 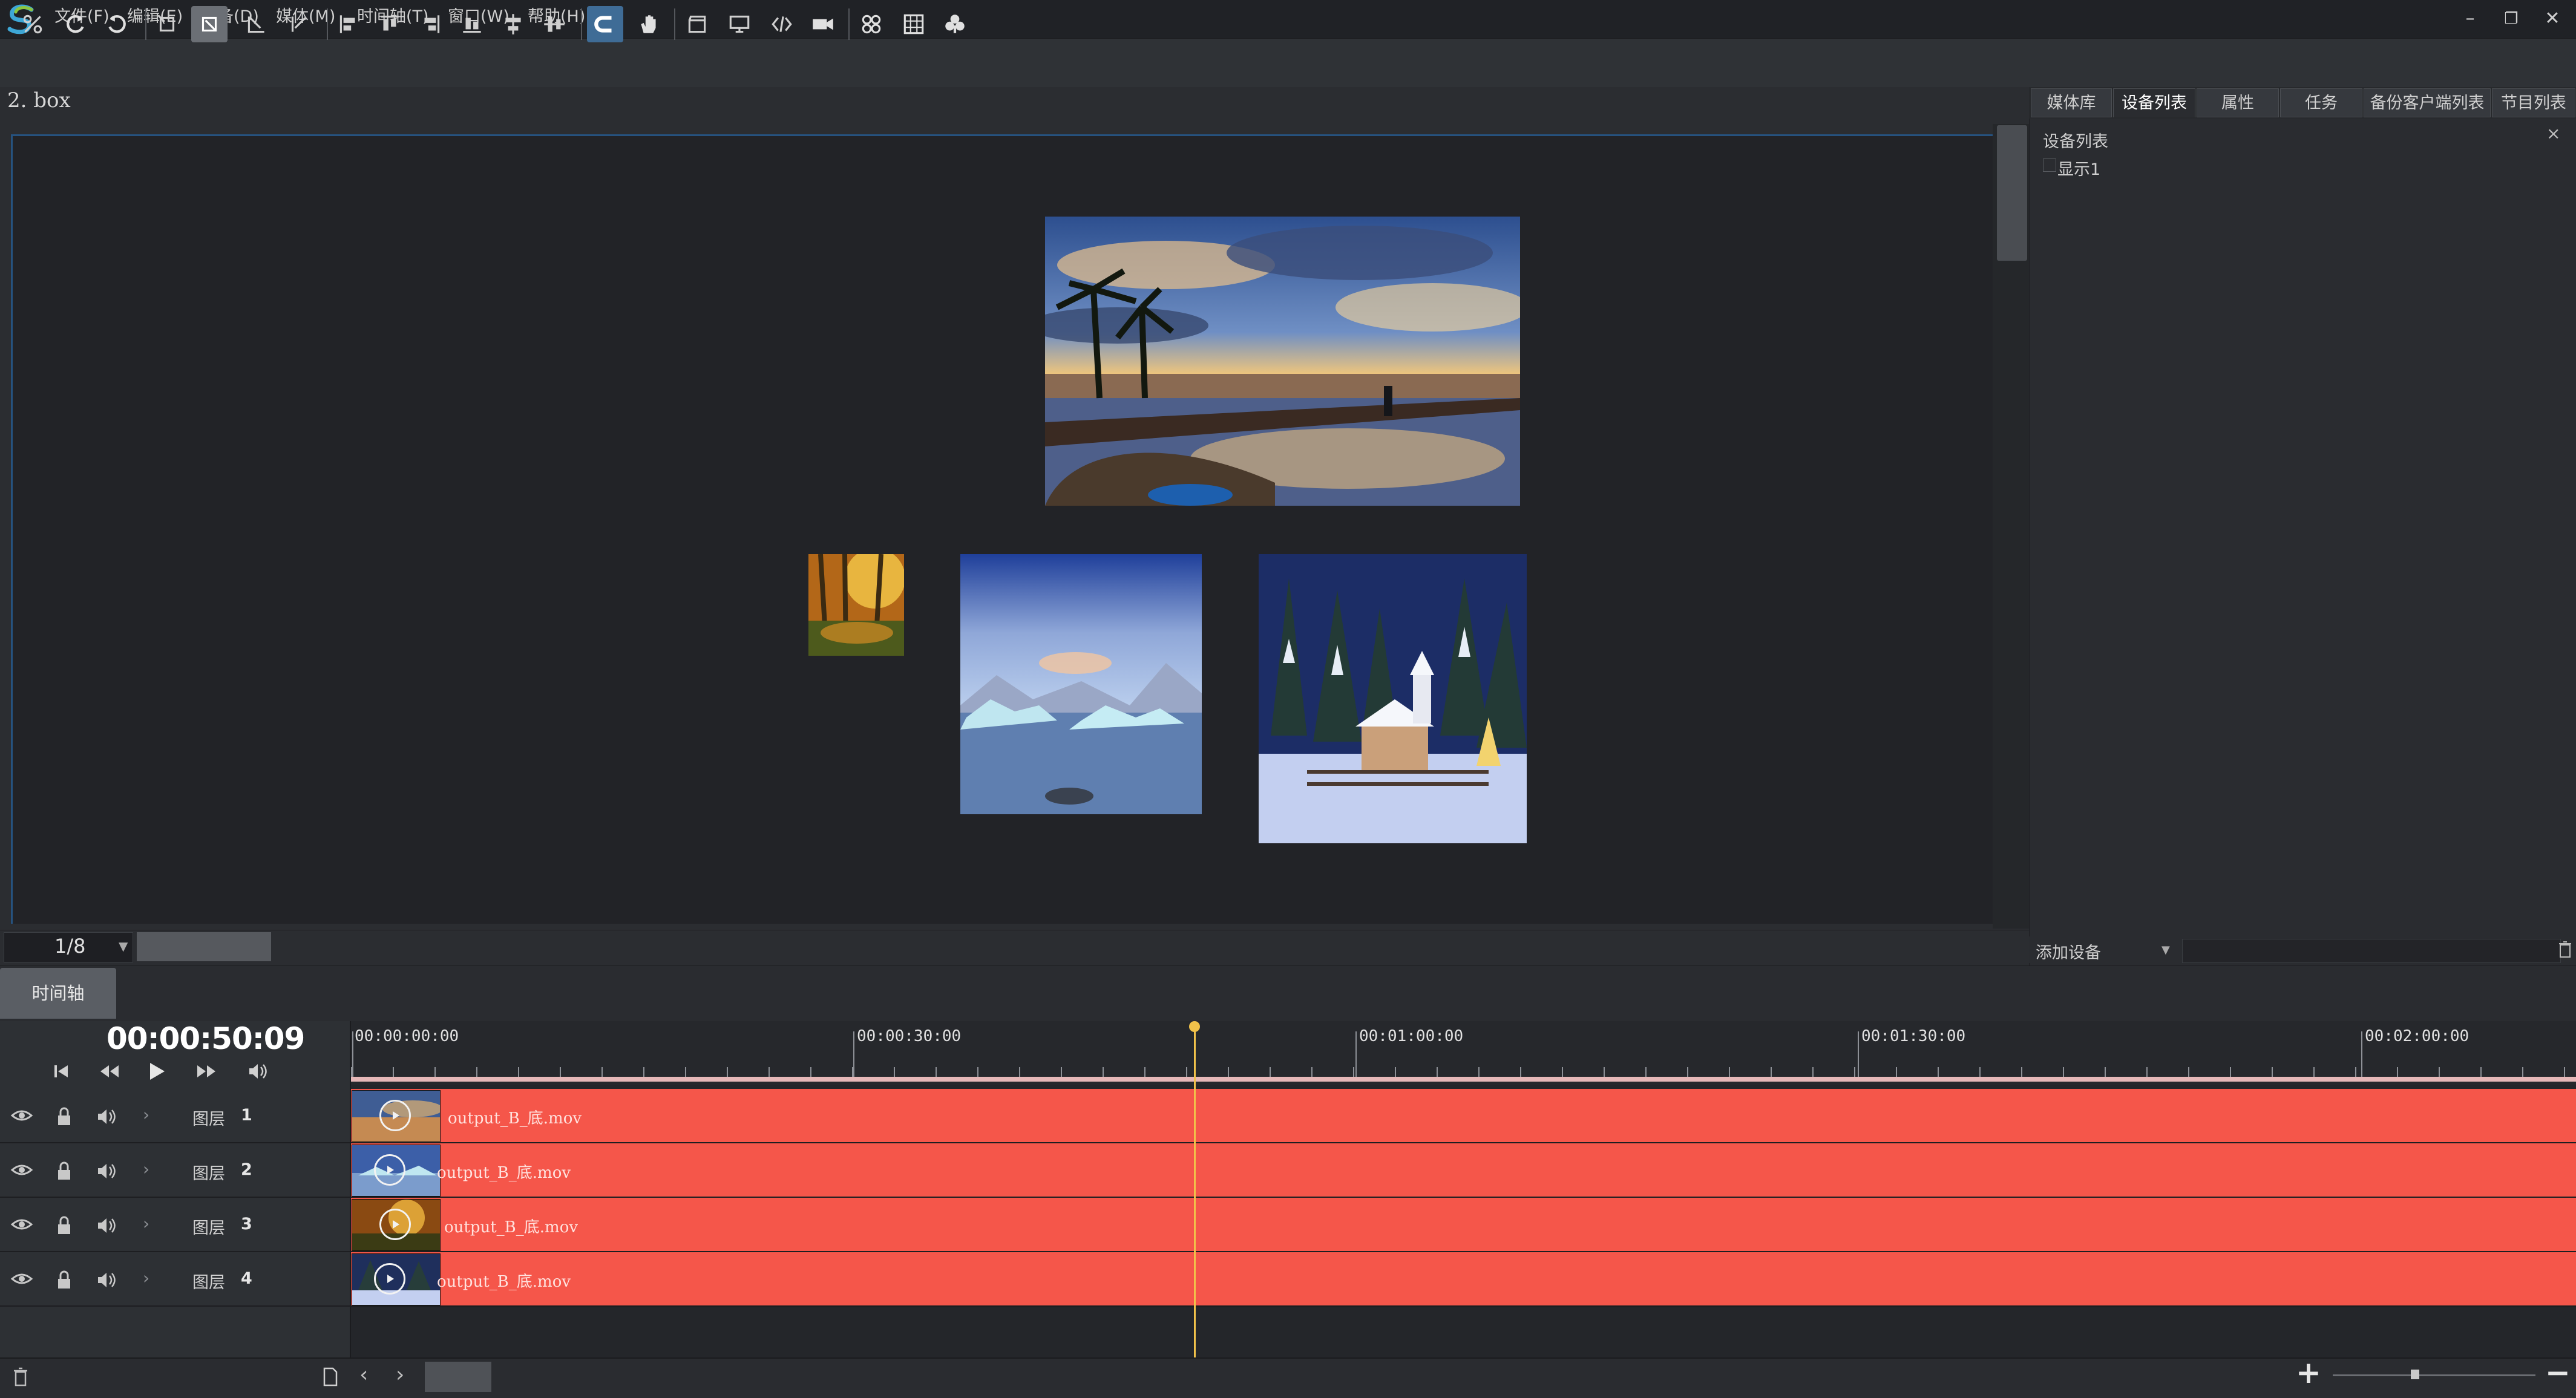 I want to click on ruler-label: 00:02:00:00, so click(x=2417, y=1036).